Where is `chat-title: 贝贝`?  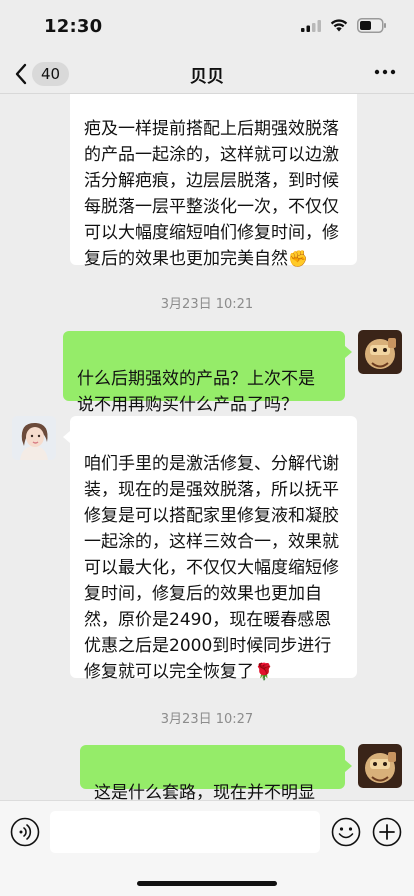
chat-title: 贝贝 is located at coordinates (207, 77).